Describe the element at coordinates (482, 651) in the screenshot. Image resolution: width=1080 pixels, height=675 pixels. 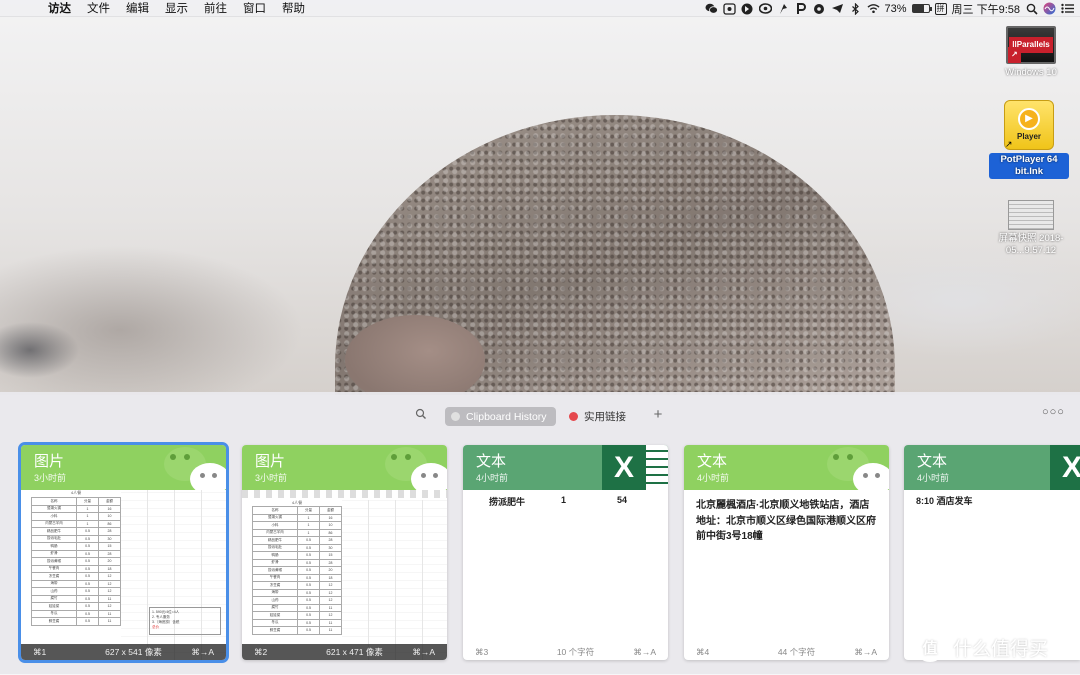
I see `card-shortcut: ⌘3` at that location.